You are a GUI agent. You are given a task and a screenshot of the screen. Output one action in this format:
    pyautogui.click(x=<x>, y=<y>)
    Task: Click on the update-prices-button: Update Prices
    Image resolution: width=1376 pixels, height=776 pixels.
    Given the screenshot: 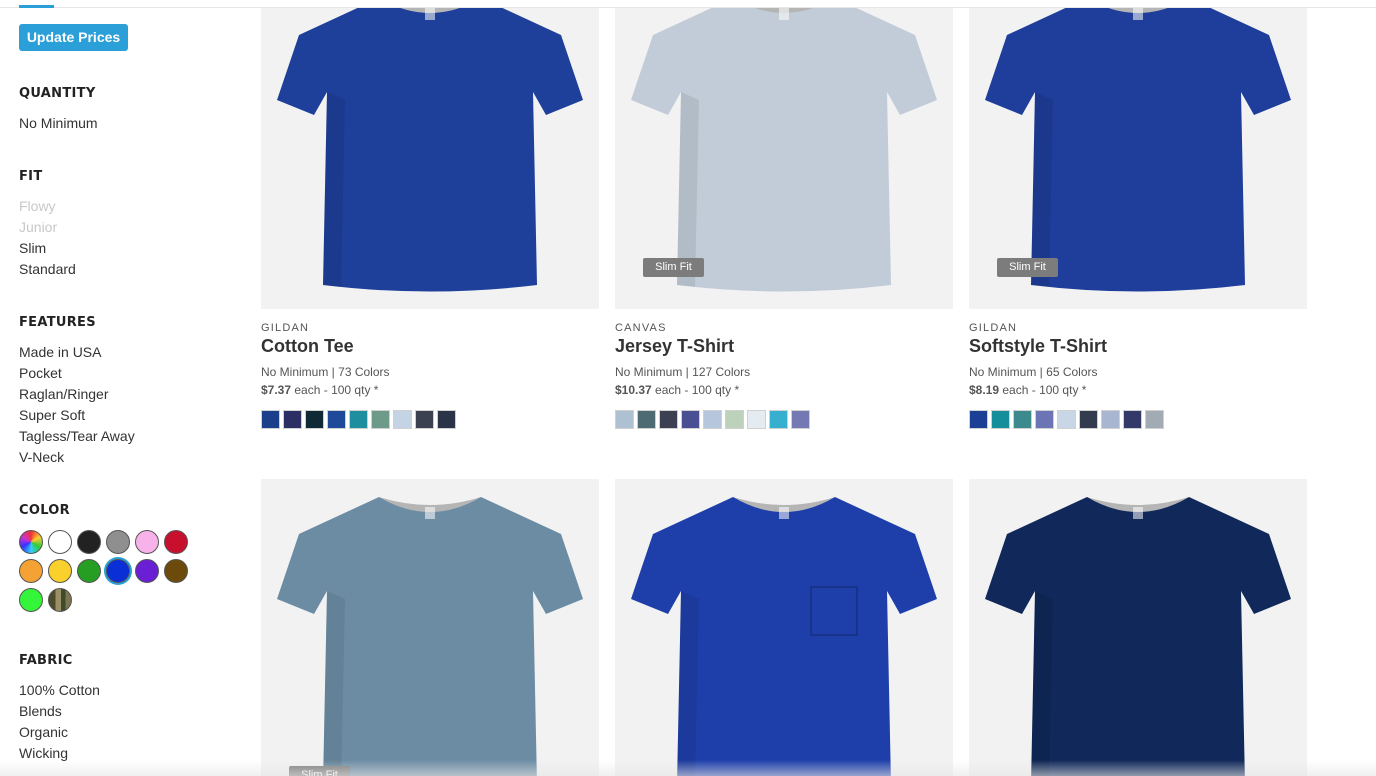 What is the action you would take?
    pyautogui.click(x=73, y=37)
    